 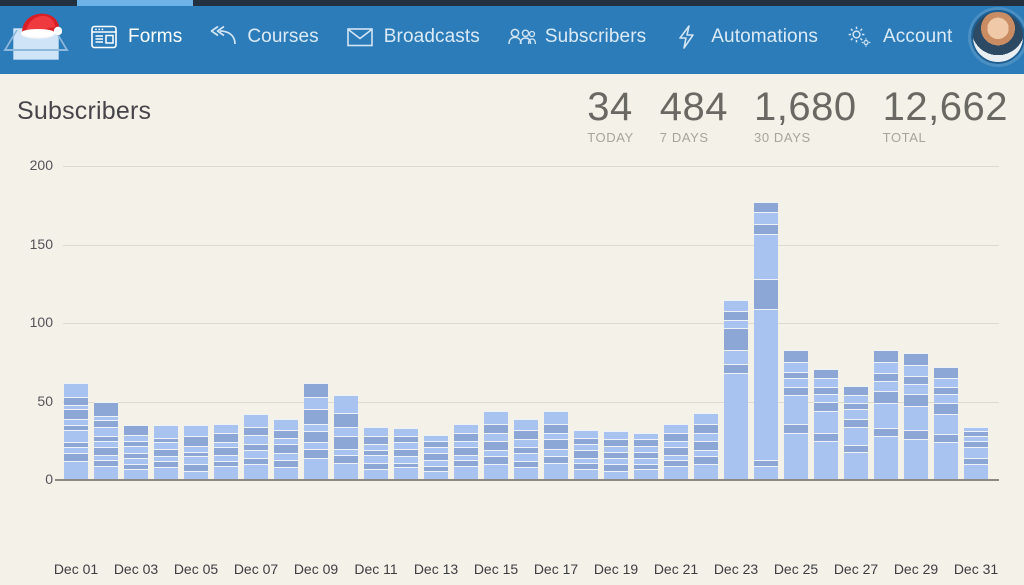 What do you see at coordinates (49, 479) in the screenshot?
I see `y-tick-label-0: 0` at bounding box center [49, 479].